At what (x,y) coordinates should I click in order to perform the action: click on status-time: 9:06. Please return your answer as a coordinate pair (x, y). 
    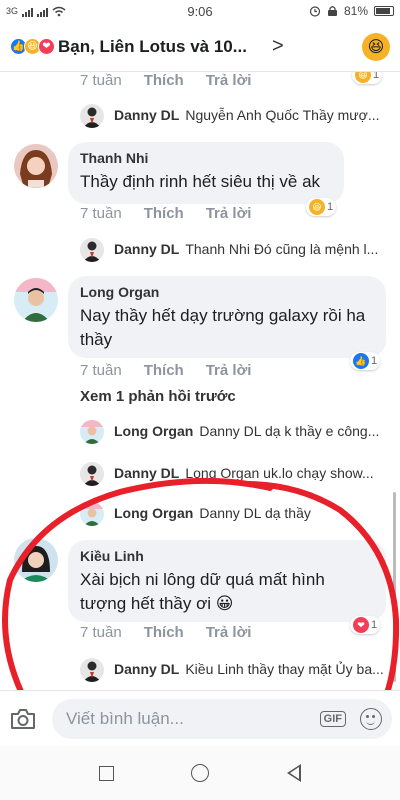
    Looking at the image, I should click on (200, 11).